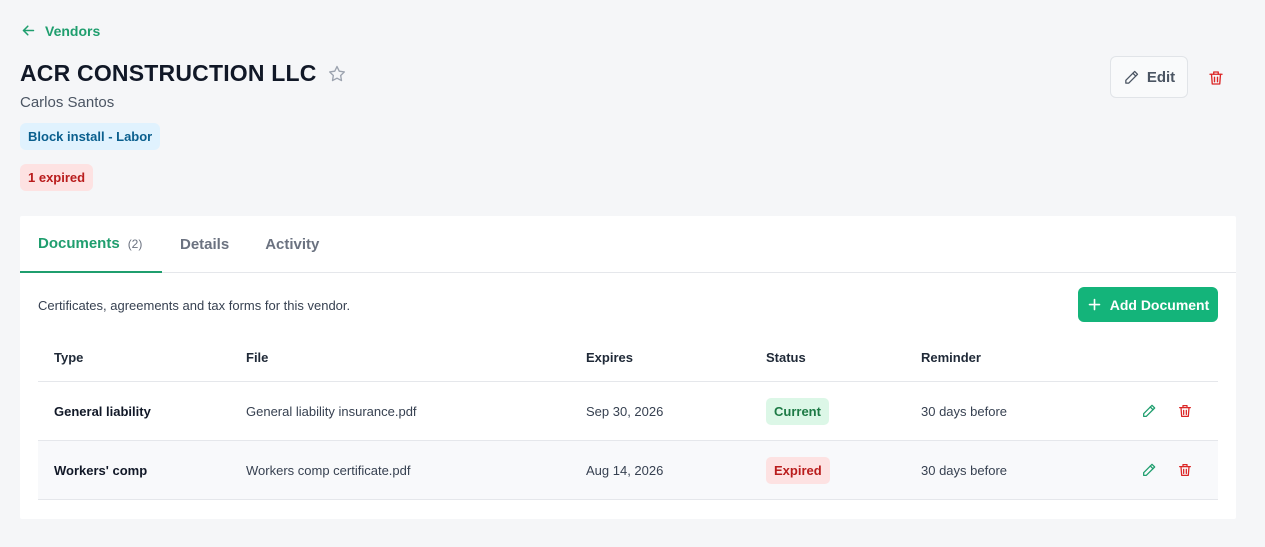 Image resolution: width=1265 pixels, height=547 pixels. What do you see at coordinates (28, 30) in the screenshot?
I see `arrow-left-icon` at bounding box center [28, 30].